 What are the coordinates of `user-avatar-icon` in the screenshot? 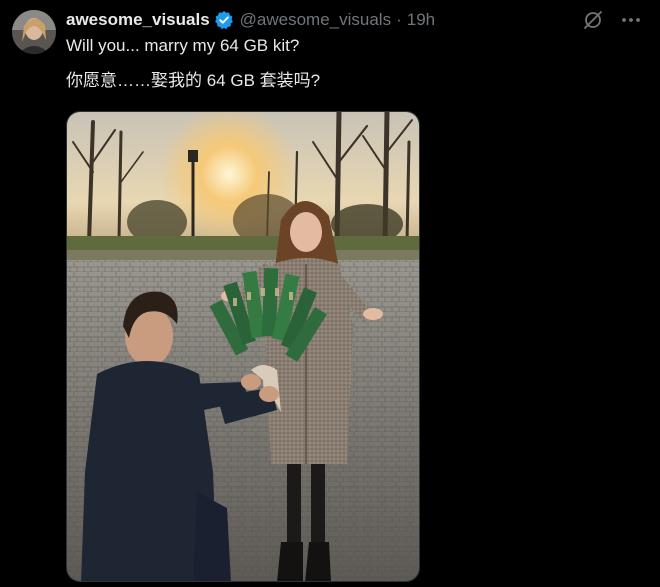 It's located at (34, 32).